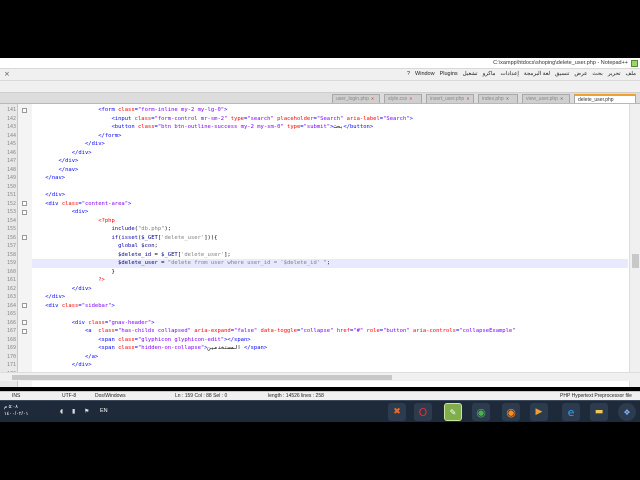 Image resolution: width=640 pixels, height=480 pixels. I want to click on line-number: 158, so click(9, 255).